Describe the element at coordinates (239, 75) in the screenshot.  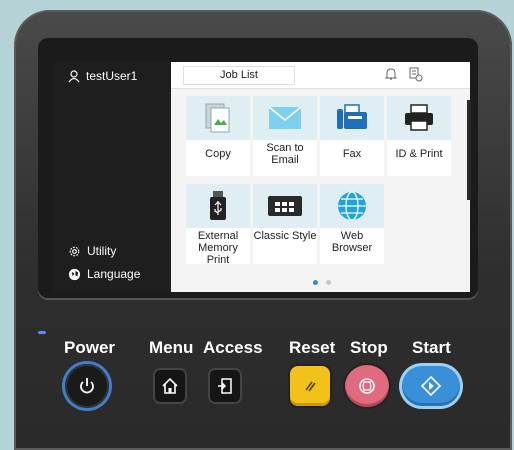
I see `job-list-button: Job List` at that location.